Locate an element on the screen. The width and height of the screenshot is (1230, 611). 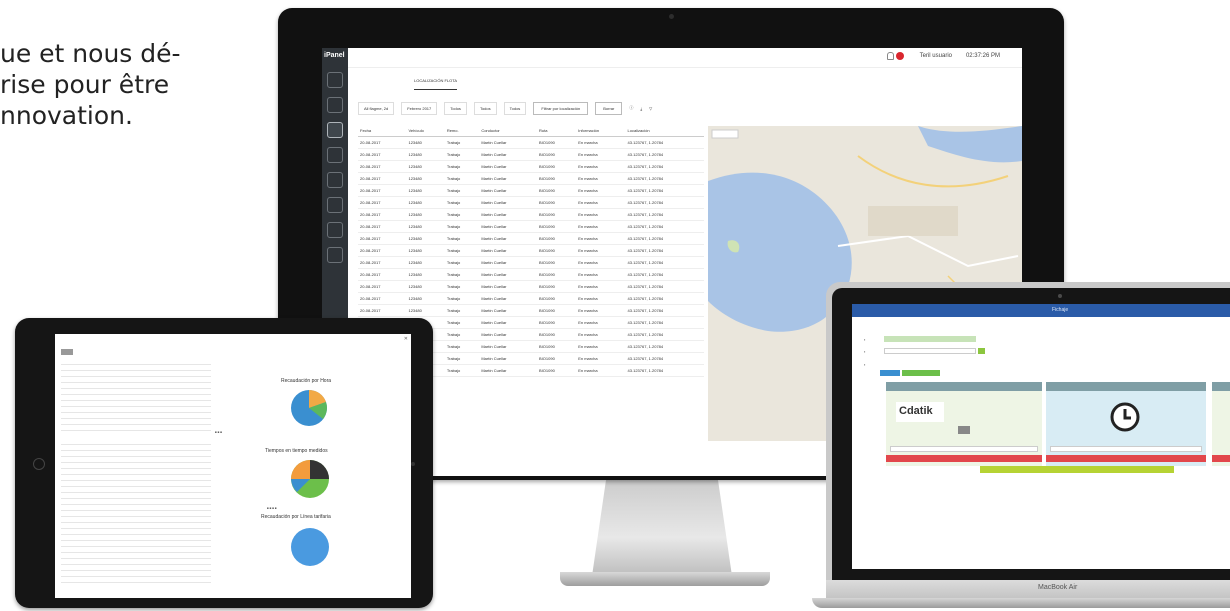
fleet-select: All flagme, 2d is located at coordinates (376, 108).